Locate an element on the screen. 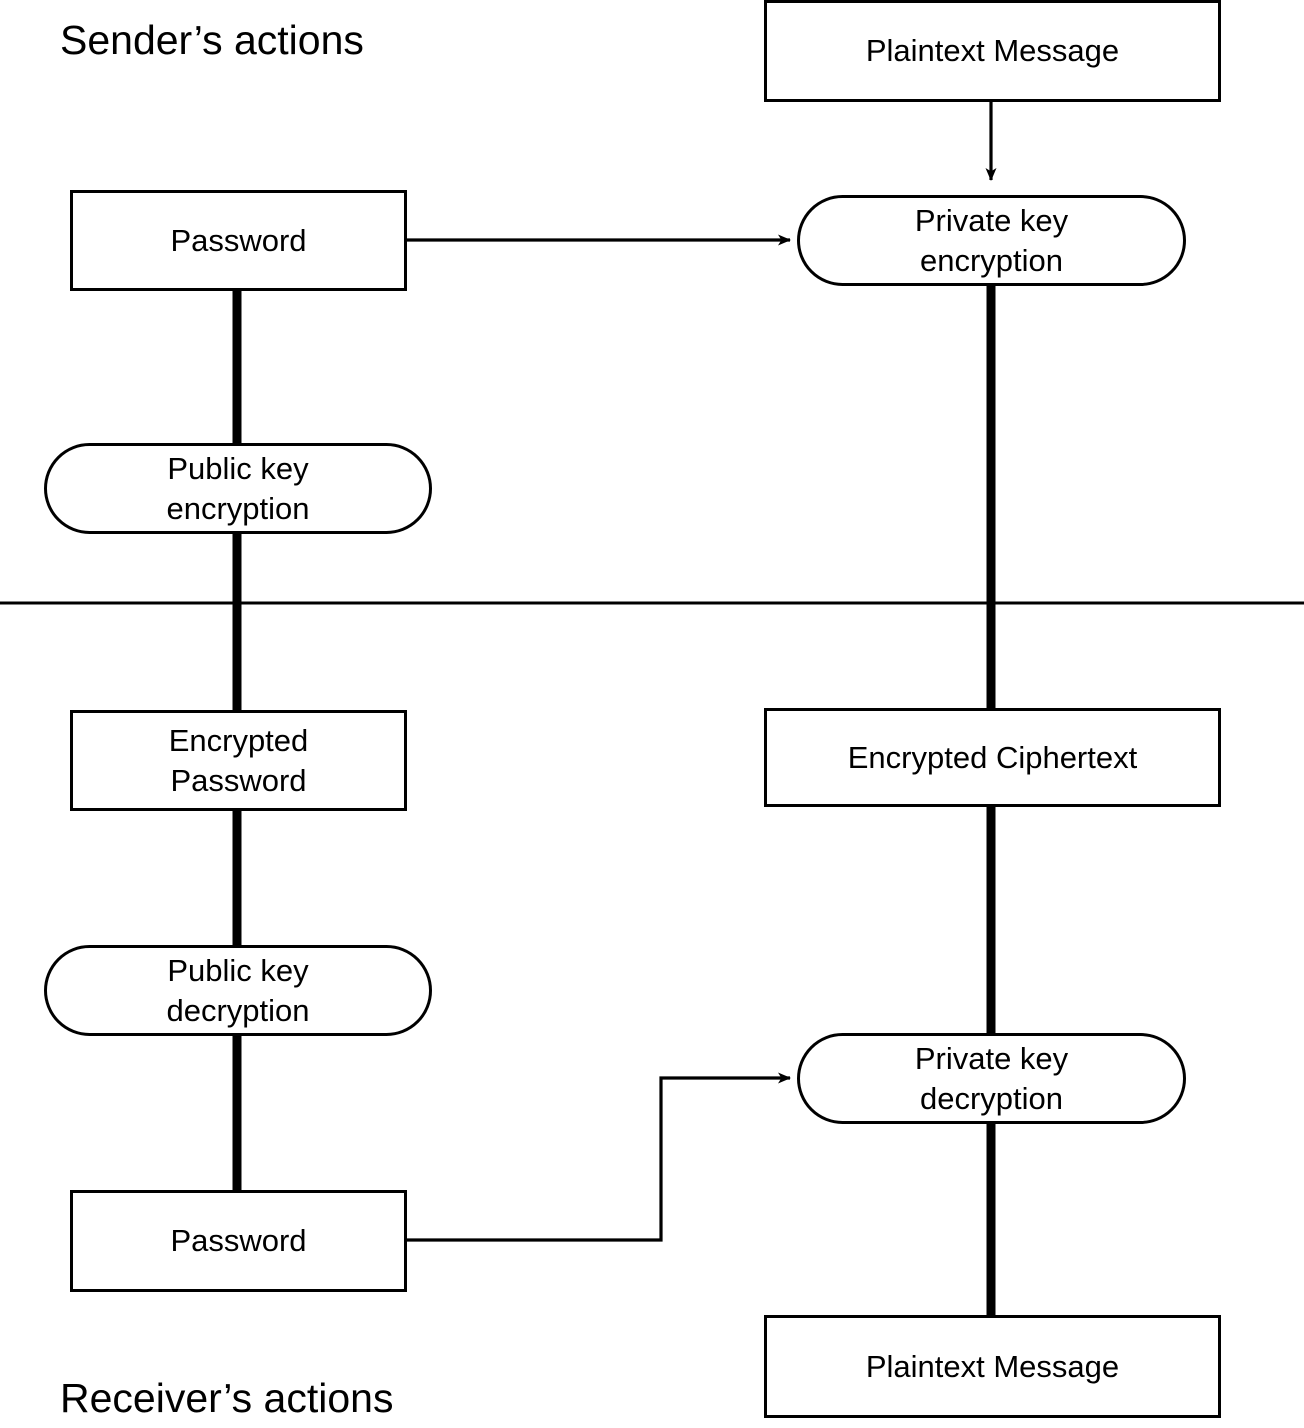  plaintext-message-top-label: Plaintext Message is located at coordinates (992, 51).